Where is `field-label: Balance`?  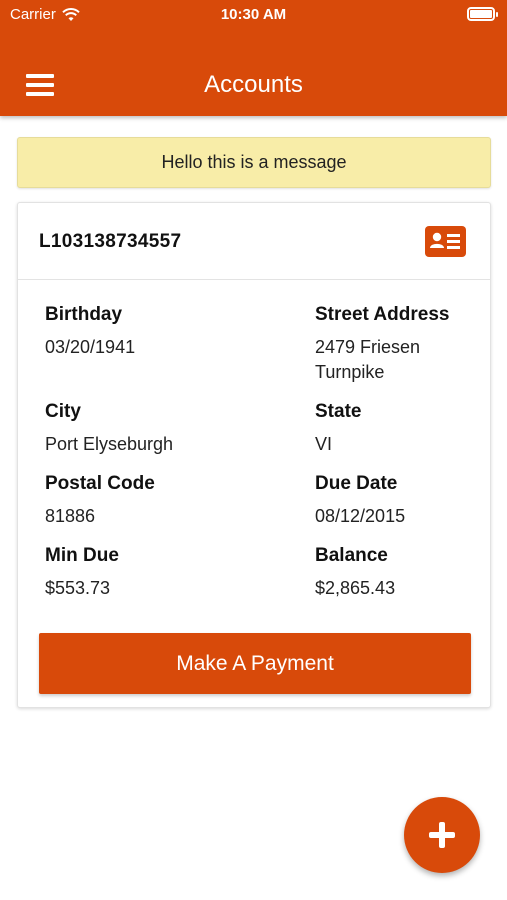 field-label: Balance is located at coordinates (351, 555).